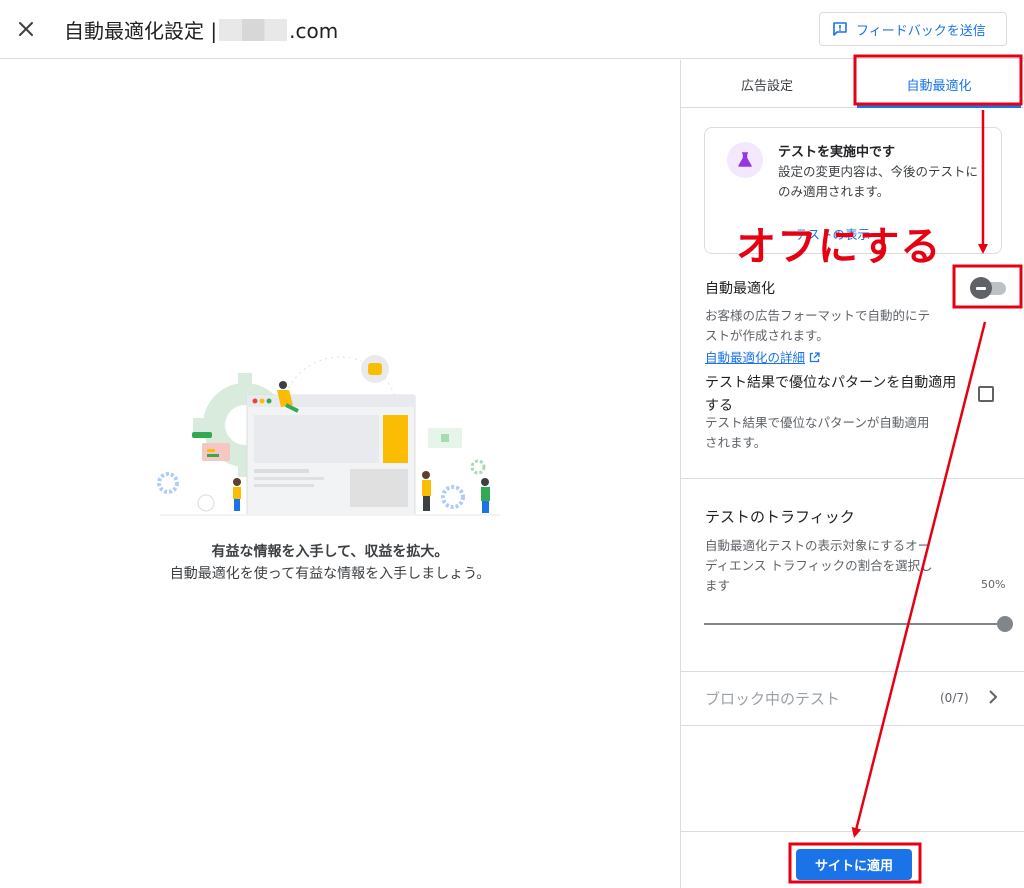 This screenshot has height=888, width=1024. Describe the element at coordinates (755, 357) in the screenshot. I see `detail-link-label: 自動最適化の詳細` at that location.